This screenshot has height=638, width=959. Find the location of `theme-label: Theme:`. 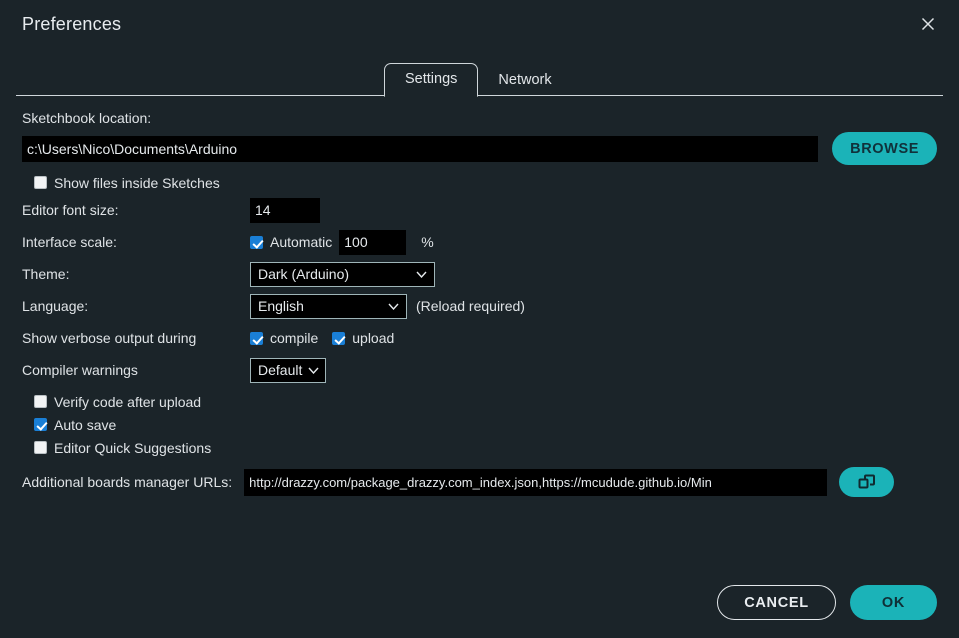

theme-label: Theme: is located at coordinates (46, 274).